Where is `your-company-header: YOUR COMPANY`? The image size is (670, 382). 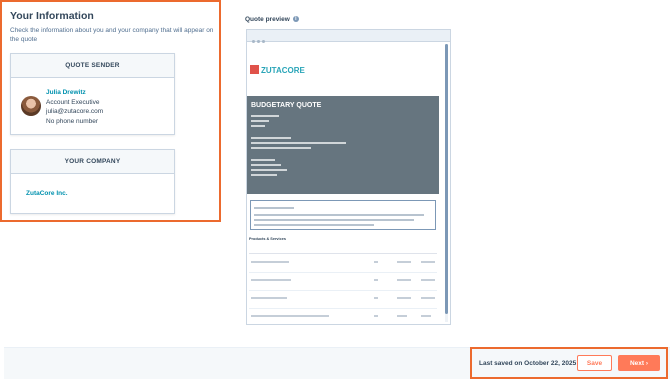
your-company-header: YOUR COMPANY is located at coordinates (92, 162).